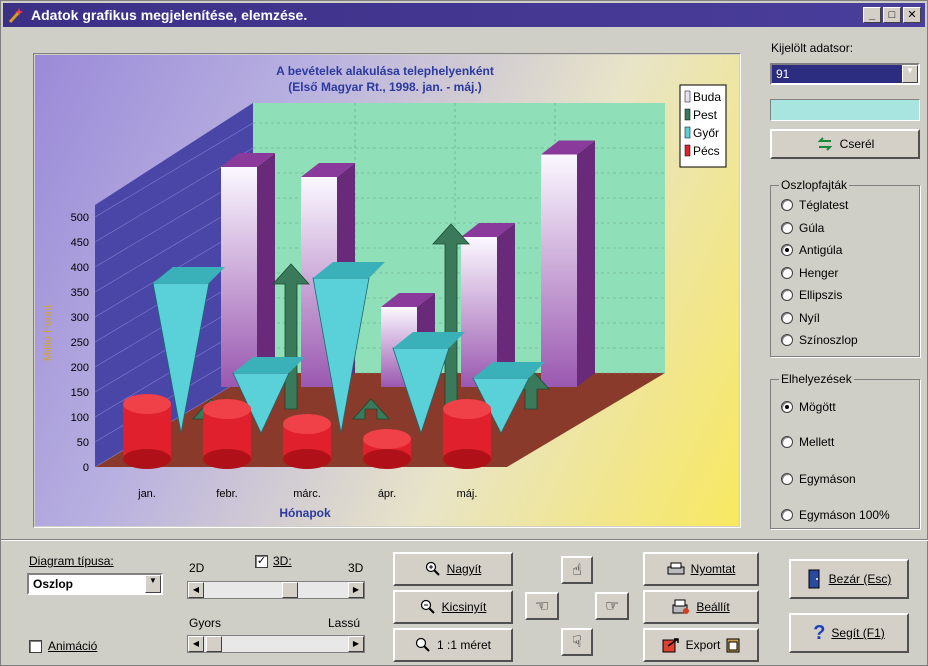 This screenshot has width=928, height=666. Describe the element at coordinates (80, 368) in the screenshot. I see `y-tick-label: 200` at that location.